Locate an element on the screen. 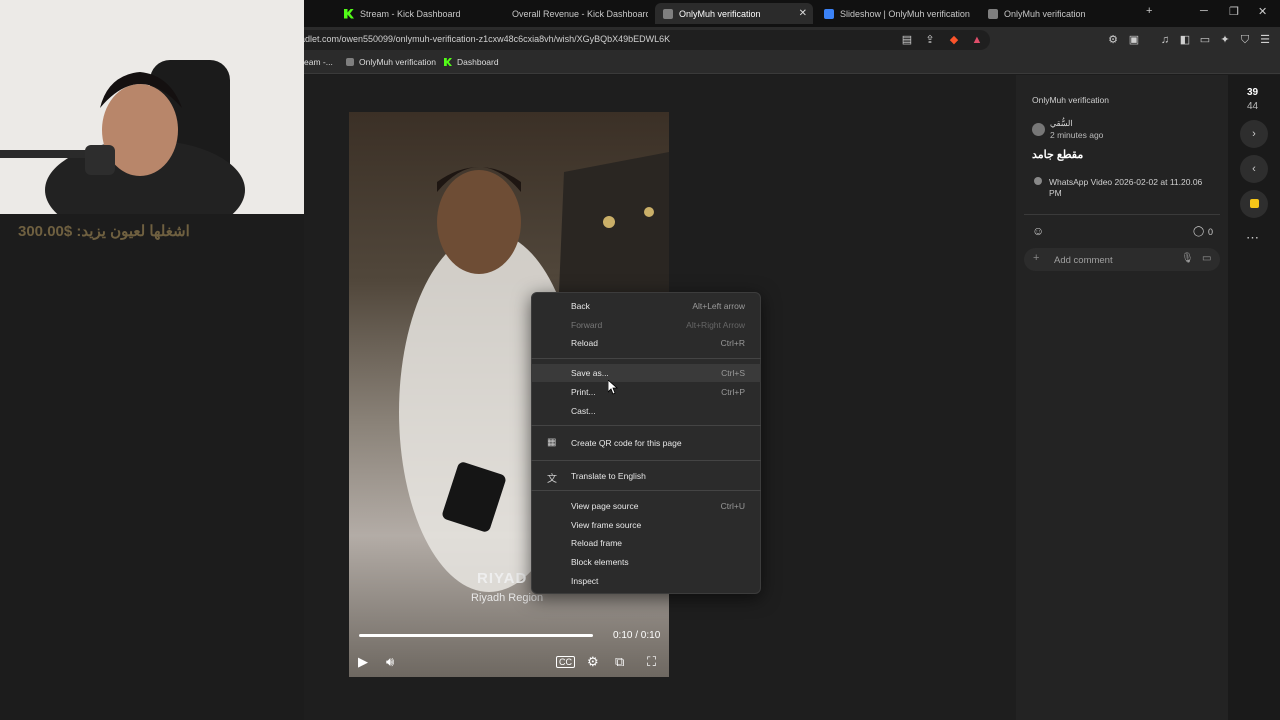 Image resolution: width=1280 pixels, height=720 pixels. menu-label: Forward is located at coordinates (587, 325).